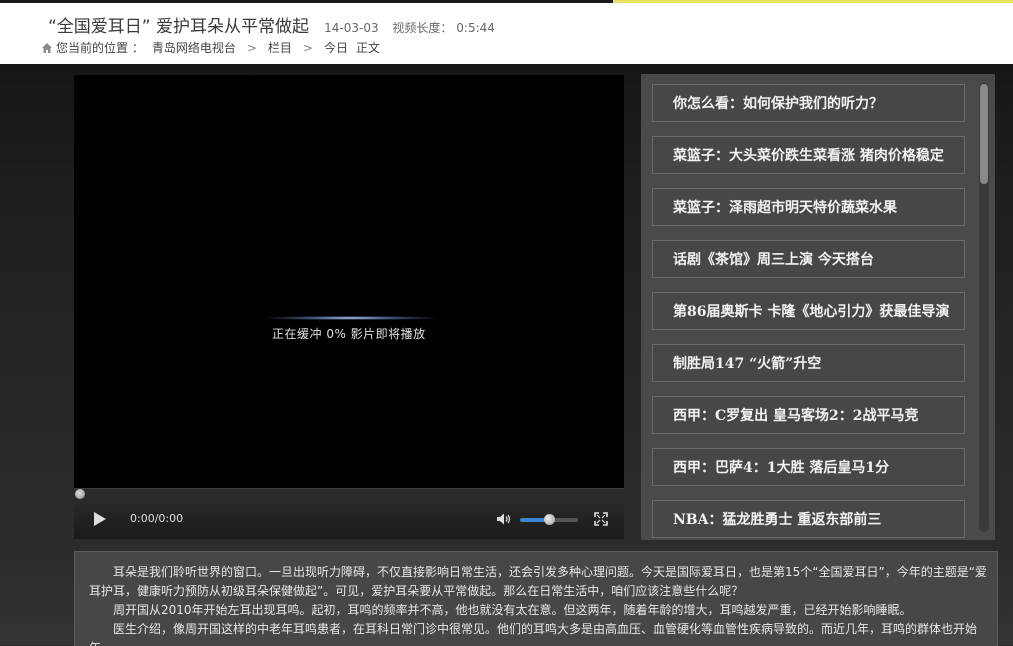  Describe the element at coordinates (808, 103) in the screenshot. I see `playlist-item: 你怎么看：如何保护我们的听力？` at that location.